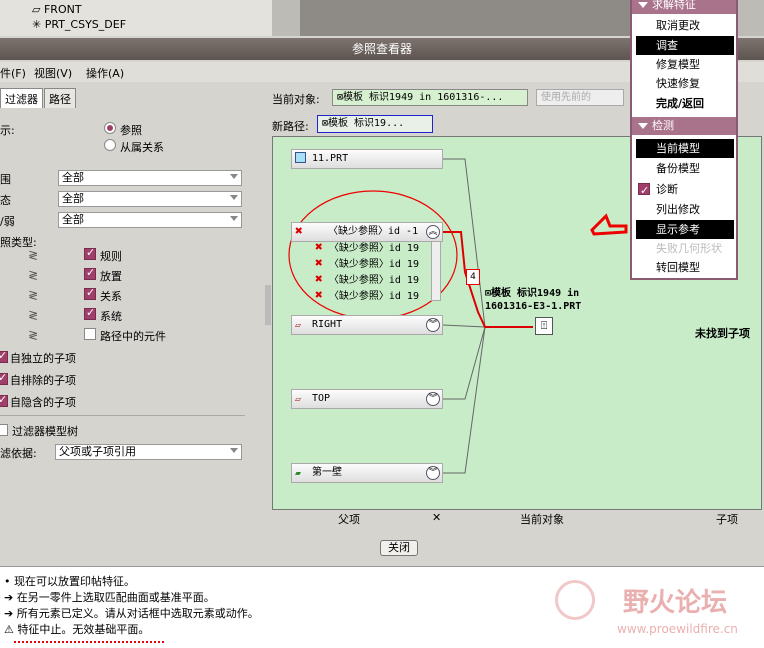 This screenshot has height=648, width=764. Describe the element at coordinates (675, 603) in the screenshot. I see `watermark-title: 野火论坛` at that location.